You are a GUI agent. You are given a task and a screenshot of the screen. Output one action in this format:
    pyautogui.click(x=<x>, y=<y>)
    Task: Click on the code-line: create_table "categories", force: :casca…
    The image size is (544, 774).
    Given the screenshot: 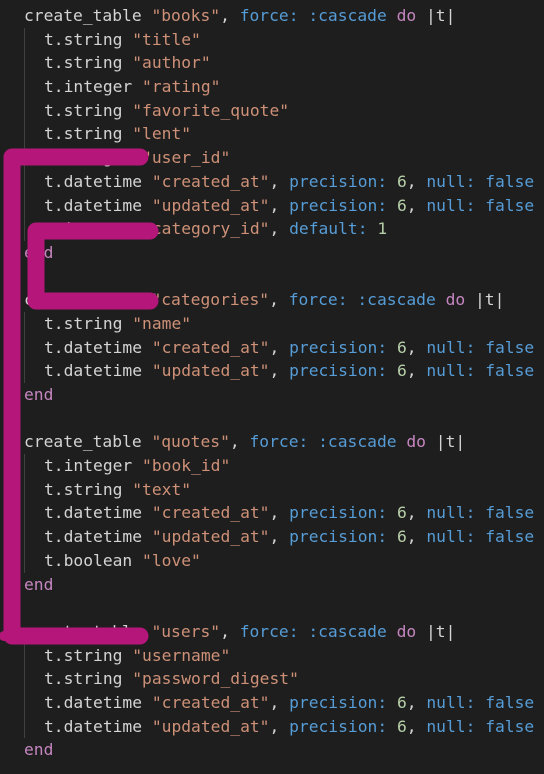 What is the action you would take?
    pyautogui.click(x=272, y=300)
    